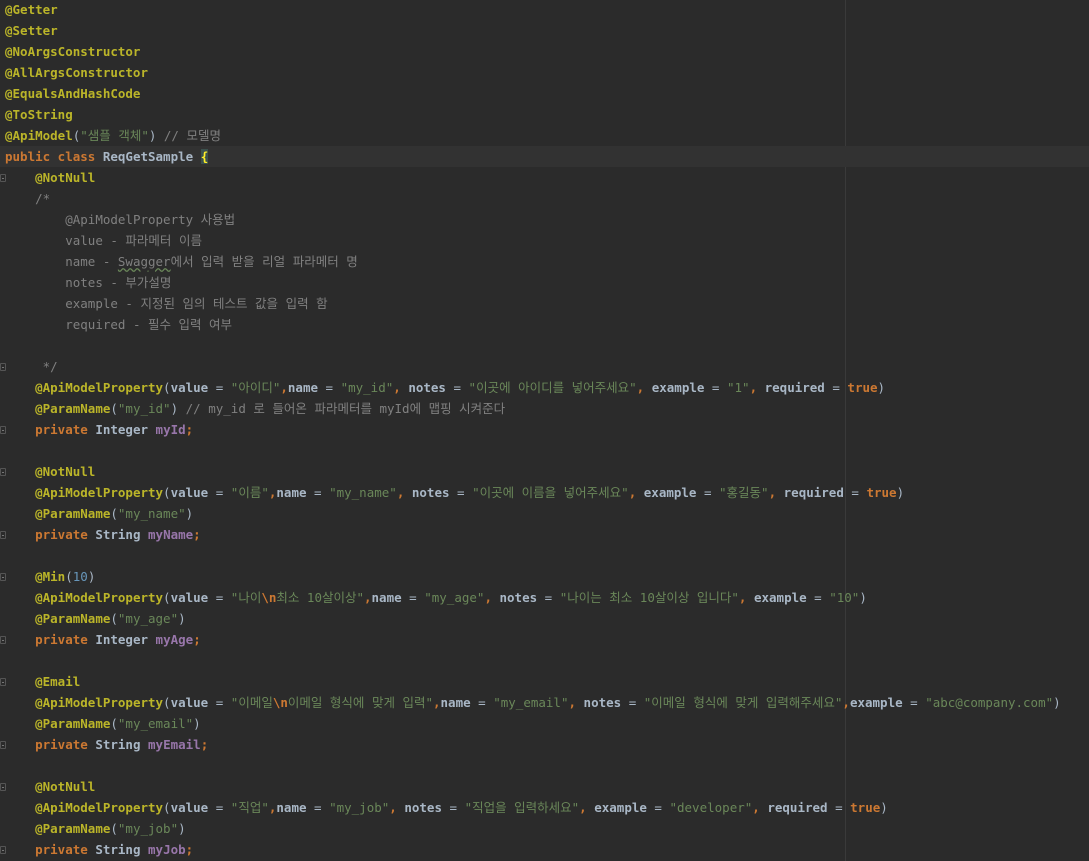  What do you see at coordinates (544, 282) in the screenshot?
I see `code-line: notes - 부가설명` at bounding box center [544, 282].